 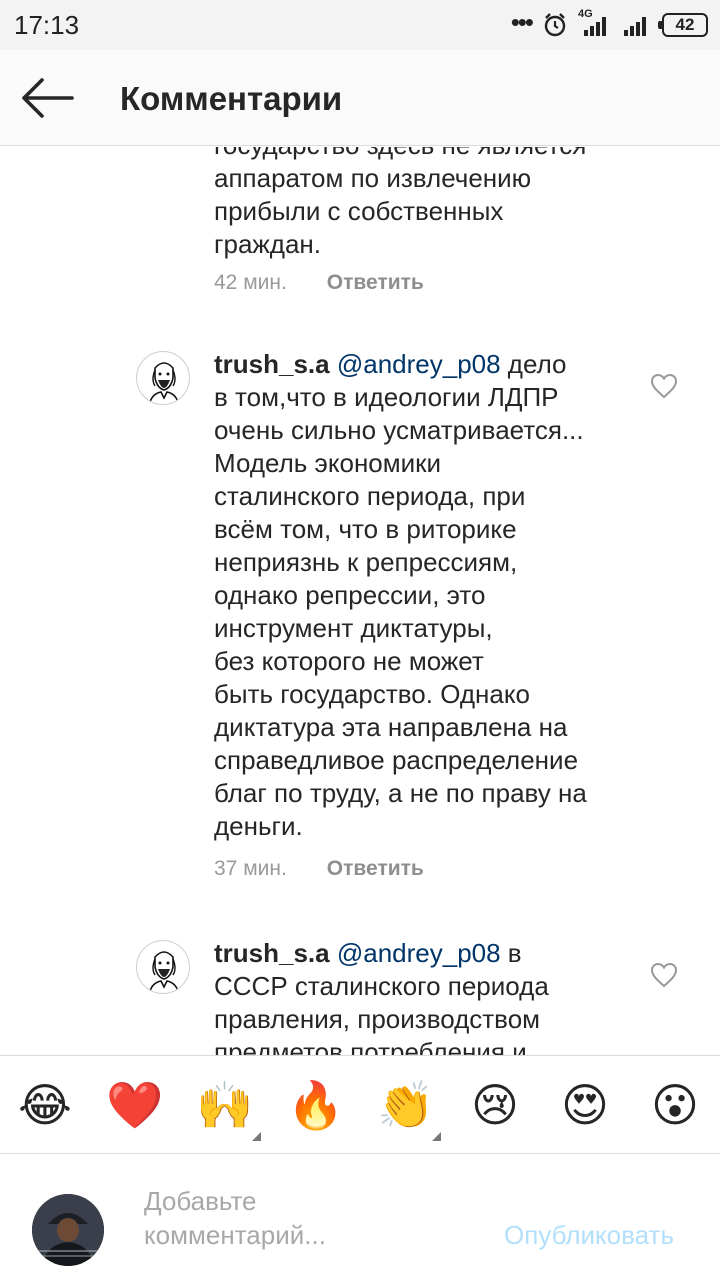 I want to click on emoji-fire-button: 🔥, so click(x=316, y=1105).